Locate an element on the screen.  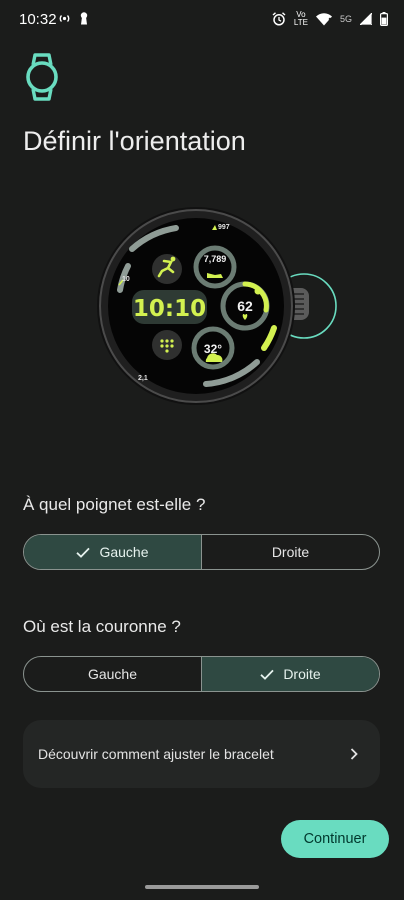
watch-time: 10:10 is located at coordinates (169, 309).